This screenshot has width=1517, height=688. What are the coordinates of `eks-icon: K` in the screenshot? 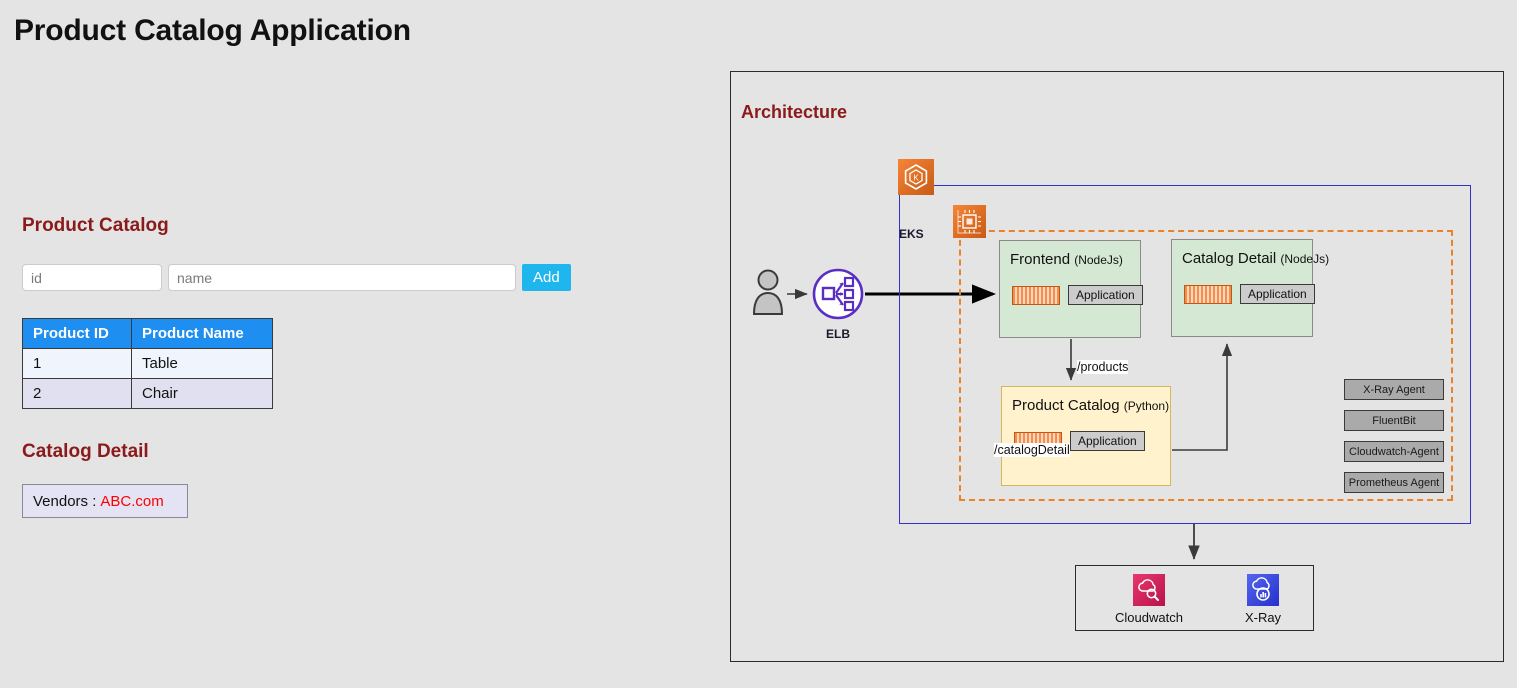 It's located at (916, 177).